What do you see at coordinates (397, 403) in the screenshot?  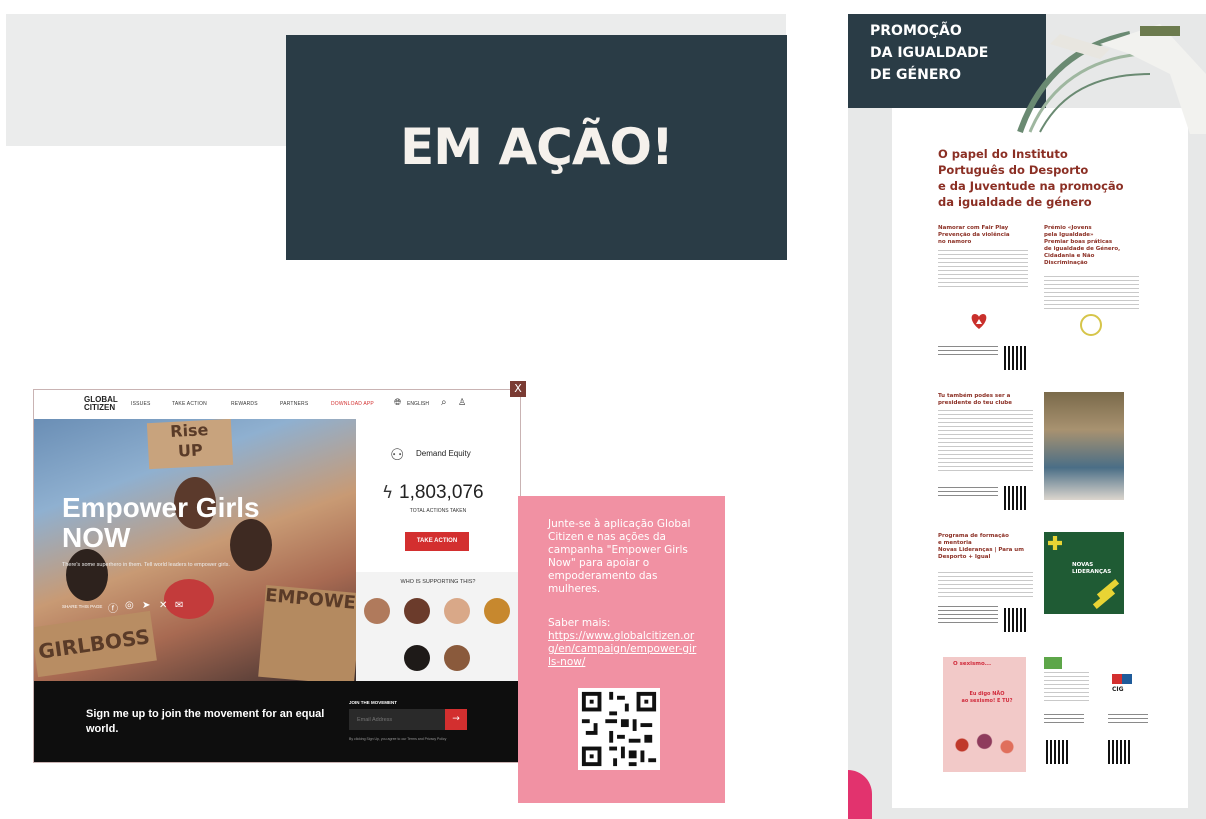 I see `globe-icon: 🌐︎` at bounding box center [397, 403].